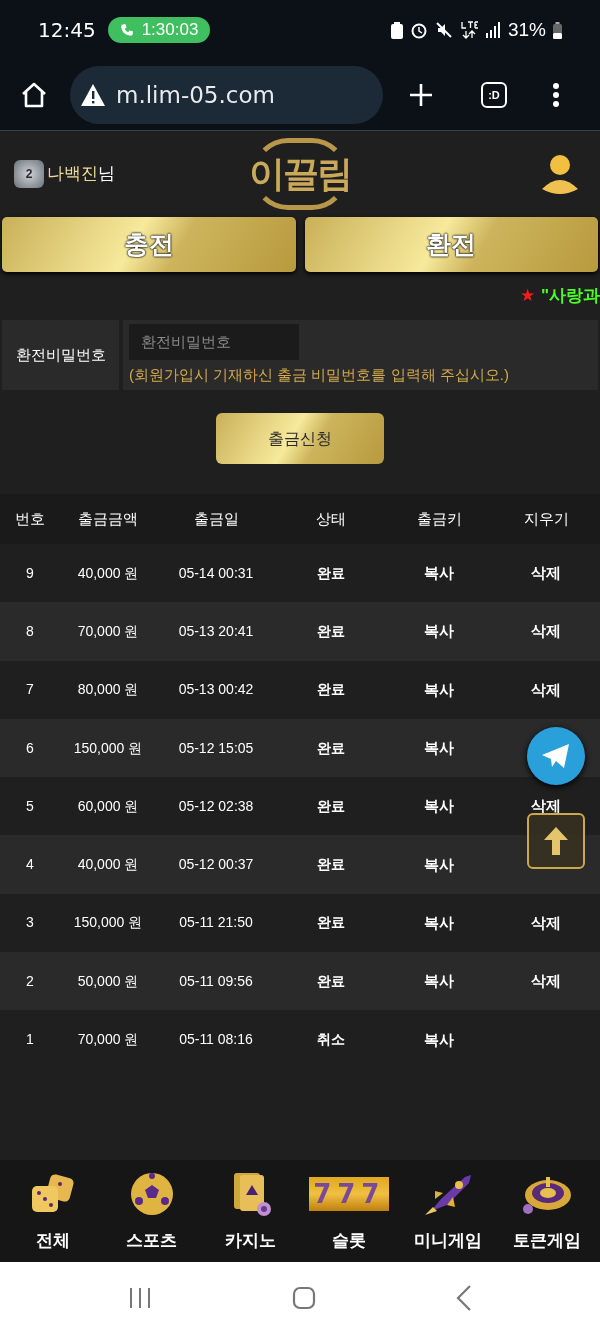 This screenshot has height=1333, width=600. What do you see at coordinates (226, 95) in the screenshot?
I see `address-bar: m.lim-05.com` at bounding box center [226, 95].